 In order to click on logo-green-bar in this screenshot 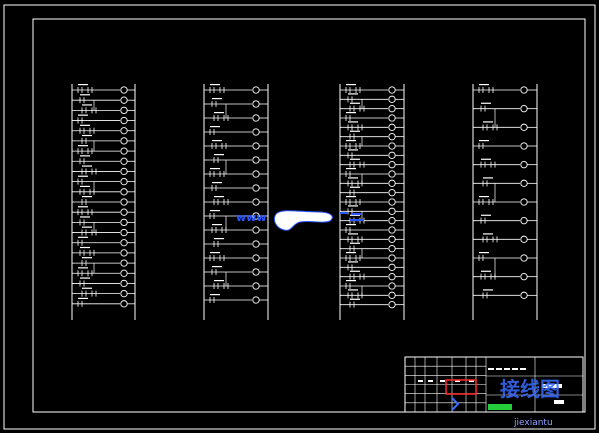, I will do `click(500, 407)`.